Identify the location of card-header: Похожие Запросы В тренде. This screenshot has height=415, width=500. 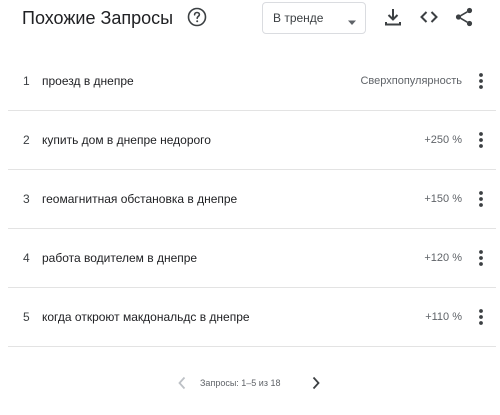
(250, 21).